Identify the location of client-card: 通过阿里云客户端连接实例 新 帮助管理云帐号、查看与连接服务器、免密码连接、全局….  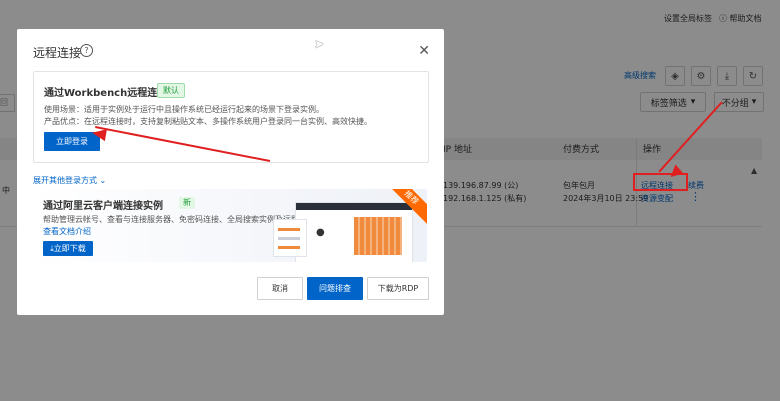
(230, 225).